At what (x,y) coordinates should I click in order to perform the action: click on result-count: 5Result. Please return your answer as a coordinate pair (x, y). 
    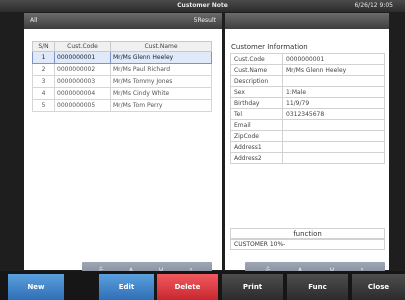
    Looking at the image, I should click on (204, 20).